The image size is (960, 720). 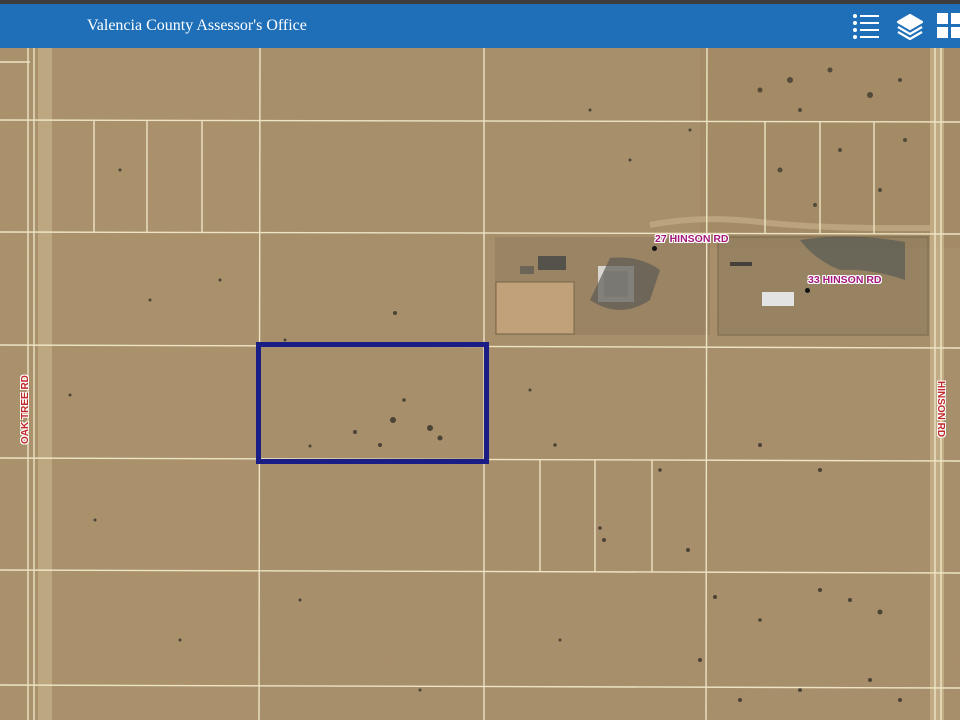 What do you see at coordinates (845, 280) in the screenshot?
I see `address-label-33-hinson: 33 HINSON RD` at bounding box center [845, 280].